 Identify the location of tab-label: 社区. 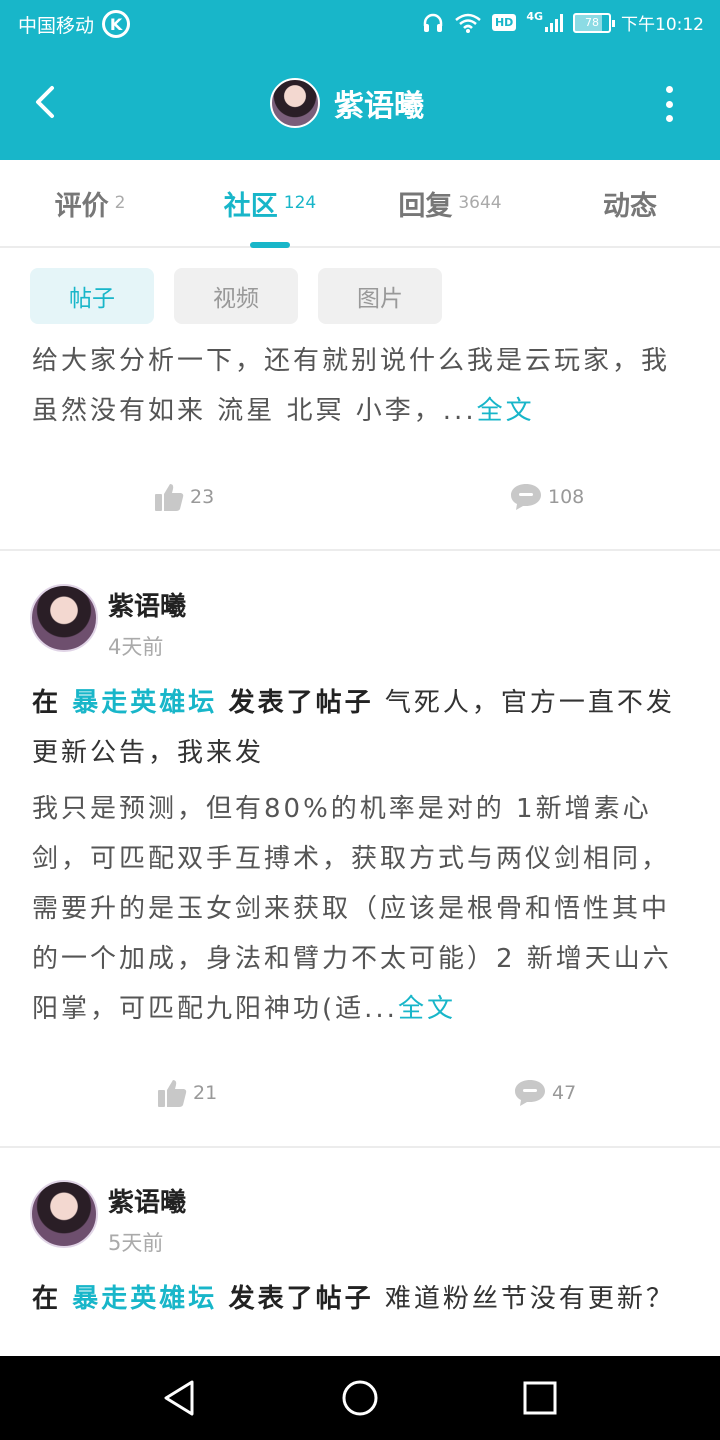
(250, 206).